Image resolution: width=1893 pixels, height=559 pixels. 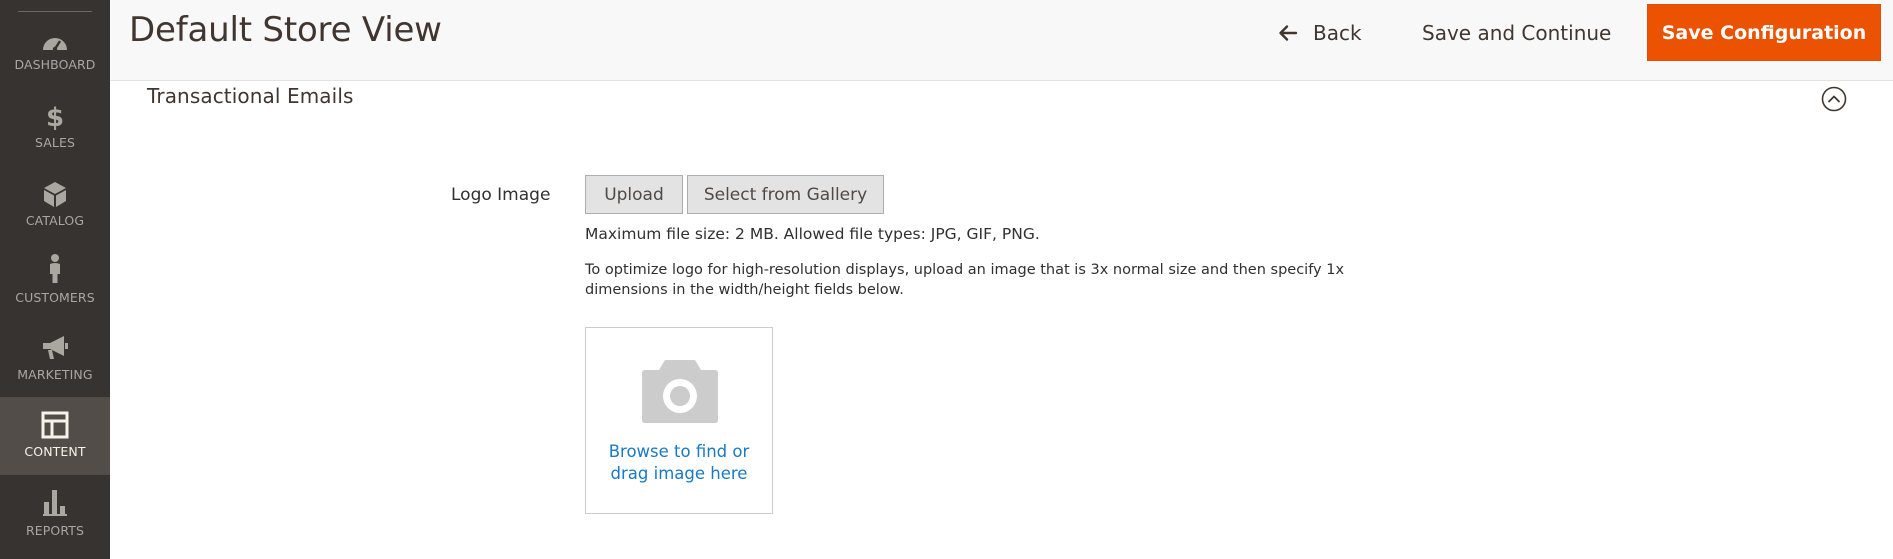 What do you see at coordinates (250, 96) in the screenshot?
I see `section-title: Transactional Emails` at bounding box center [250, 96].